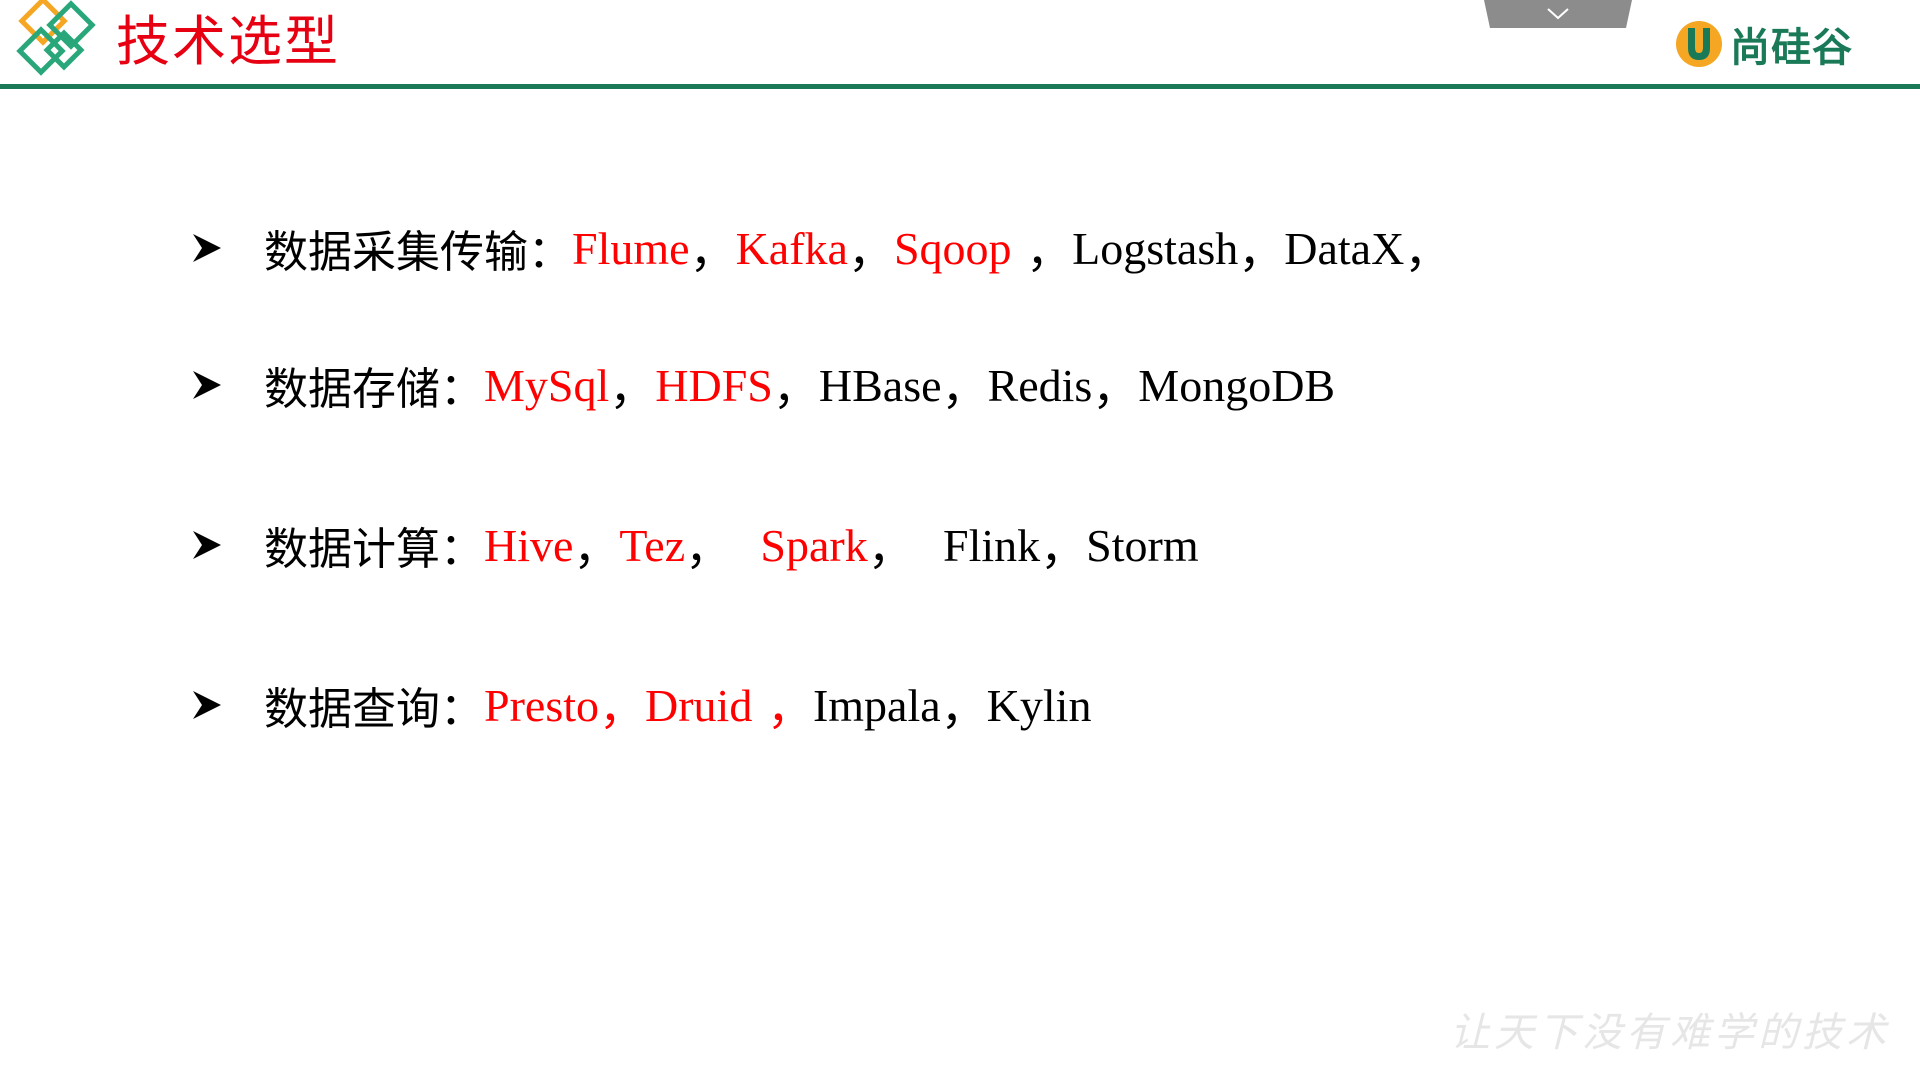 The image size is (1920, 1080). What do you see at coordinates (529, 545) in the screenshot?
I see `tech-item: Hive` at bounding box center [529, 545].